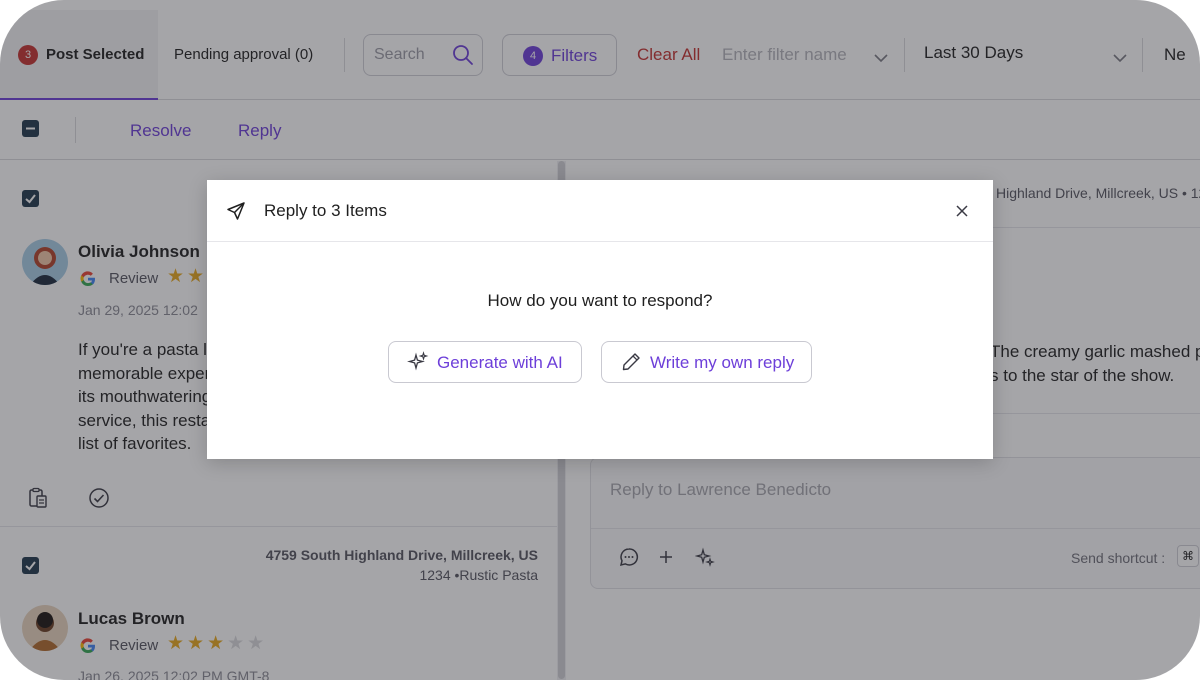 The height and width of the screenshot is (680, 1200). Describe the element at coordinates (236, 213) in the screenshot. I see `send-icon` at that location.